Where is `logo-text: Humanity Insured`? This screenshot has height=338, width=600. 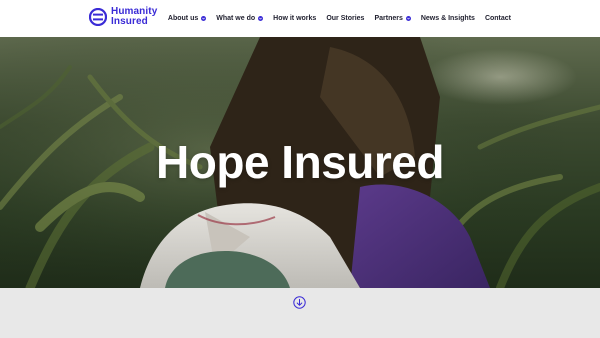
logo-text: Humanity Insured is located at coordinates (134, 17).